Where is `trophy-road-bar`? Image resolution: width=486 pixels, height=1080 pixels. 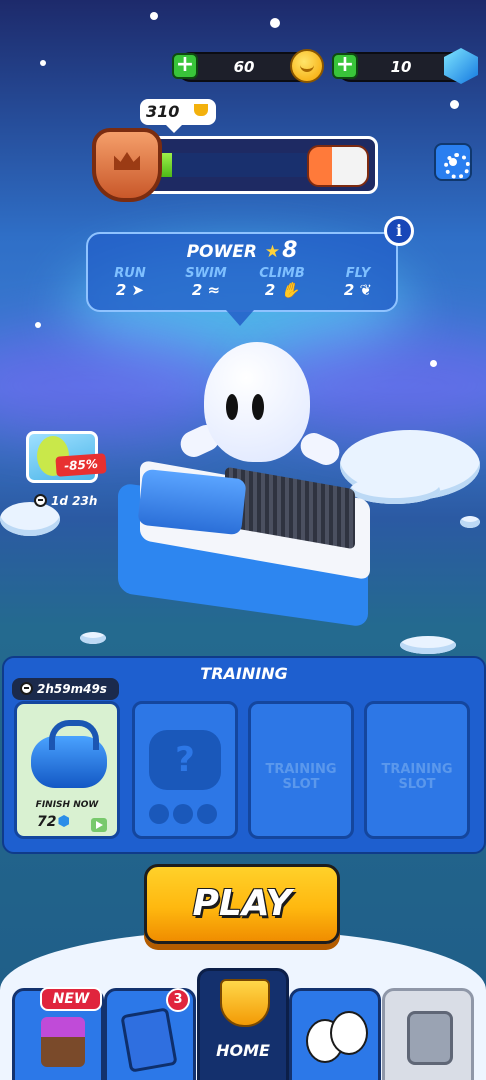
trophy-road-bar is located at coordinates (255, 165).